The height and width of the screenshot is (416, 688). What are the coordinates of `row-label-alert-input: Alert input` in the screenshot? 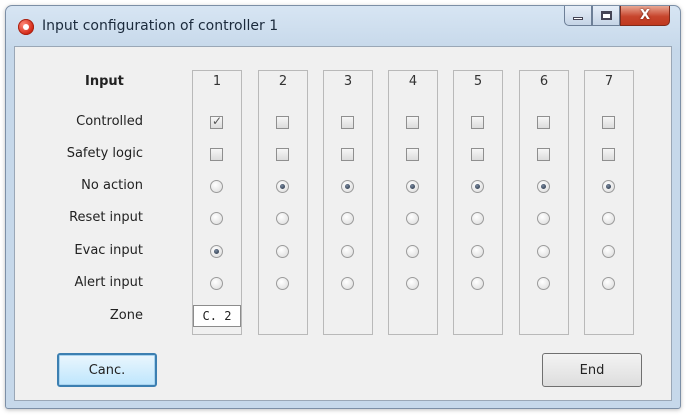 It's located at (108, 282).